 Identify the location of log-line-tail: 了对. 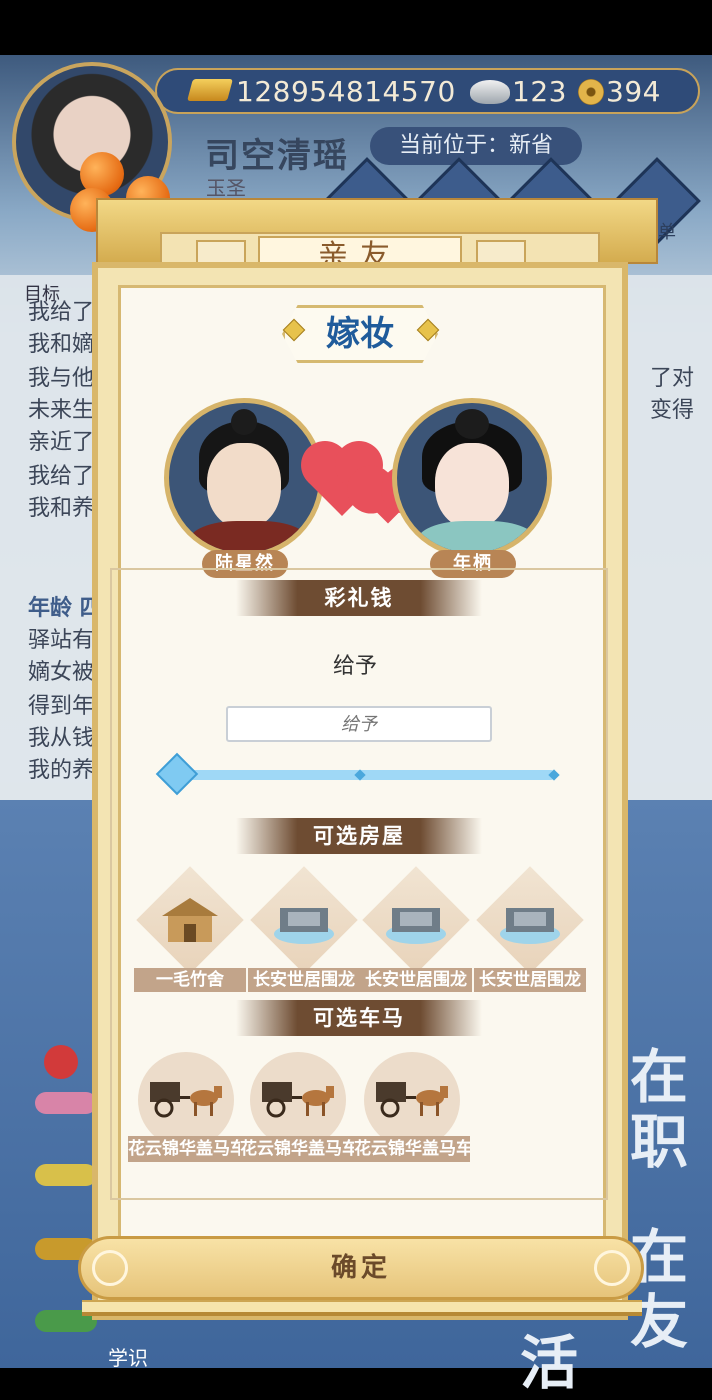
(672, 378).